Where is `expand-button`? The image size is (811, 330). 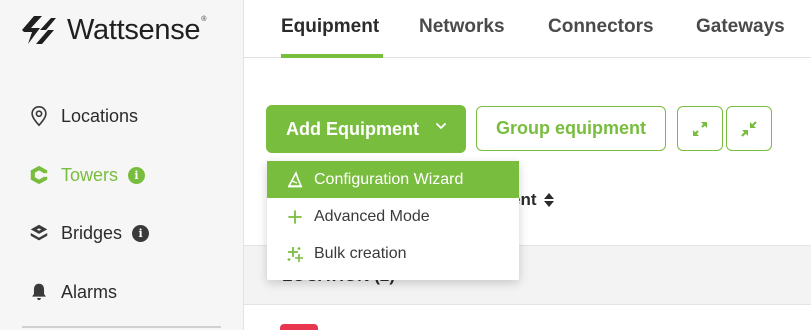 expand-button is located at coordinates (700, 128).